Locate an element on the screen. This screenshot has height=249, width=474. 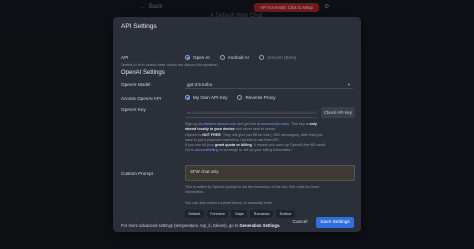
radio-jeniush-beta: Jeniush (Beta) is located at coordinates (277, 57).